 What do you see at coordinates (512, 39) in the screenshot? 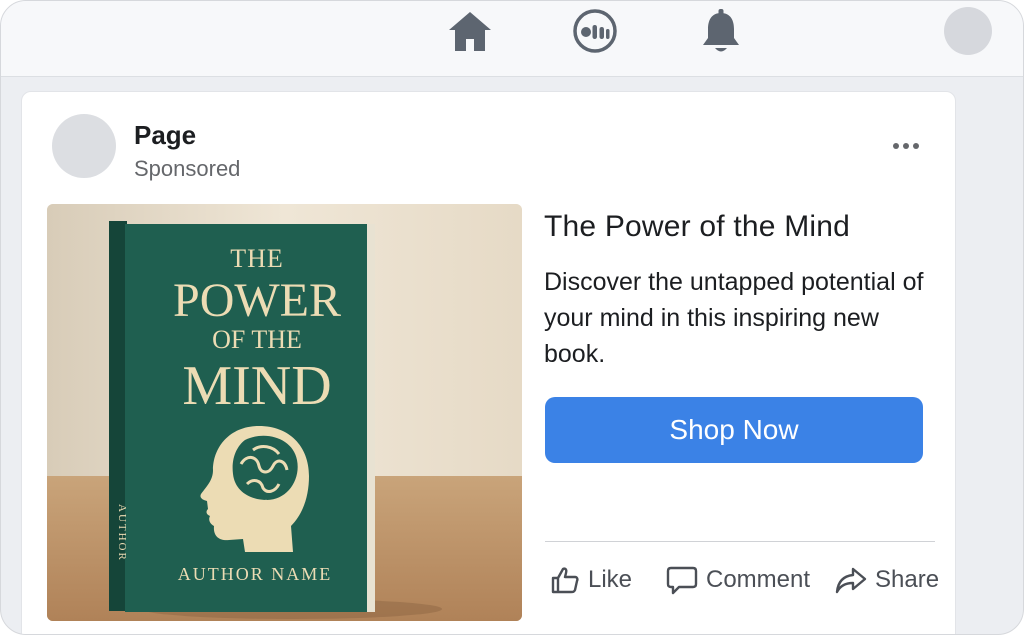
I see `top-navigation-bar` at bounding box center [512, 39].